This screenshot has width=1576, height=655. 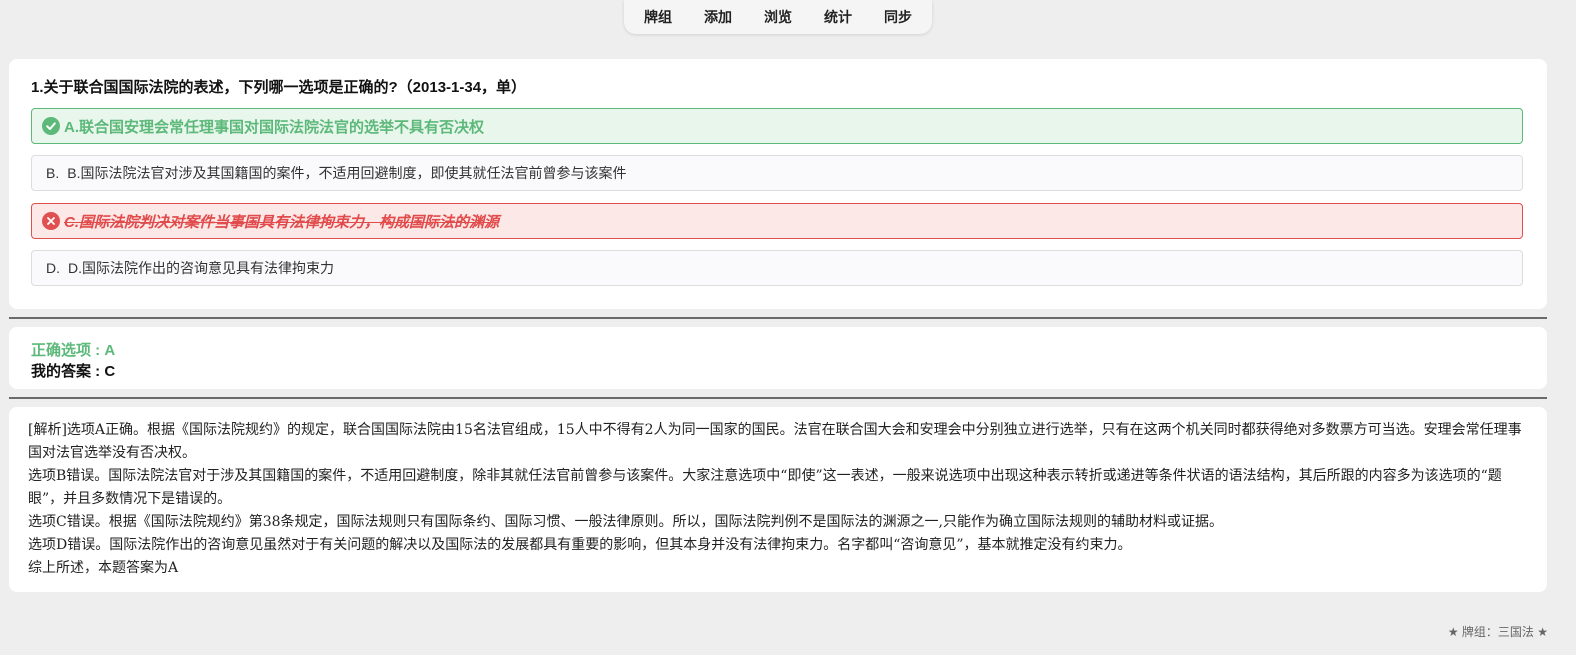 What do you see at coordinates (51, 221) in the screenshot?
I see `close-circle-icon` at bounding box center [51, 221].